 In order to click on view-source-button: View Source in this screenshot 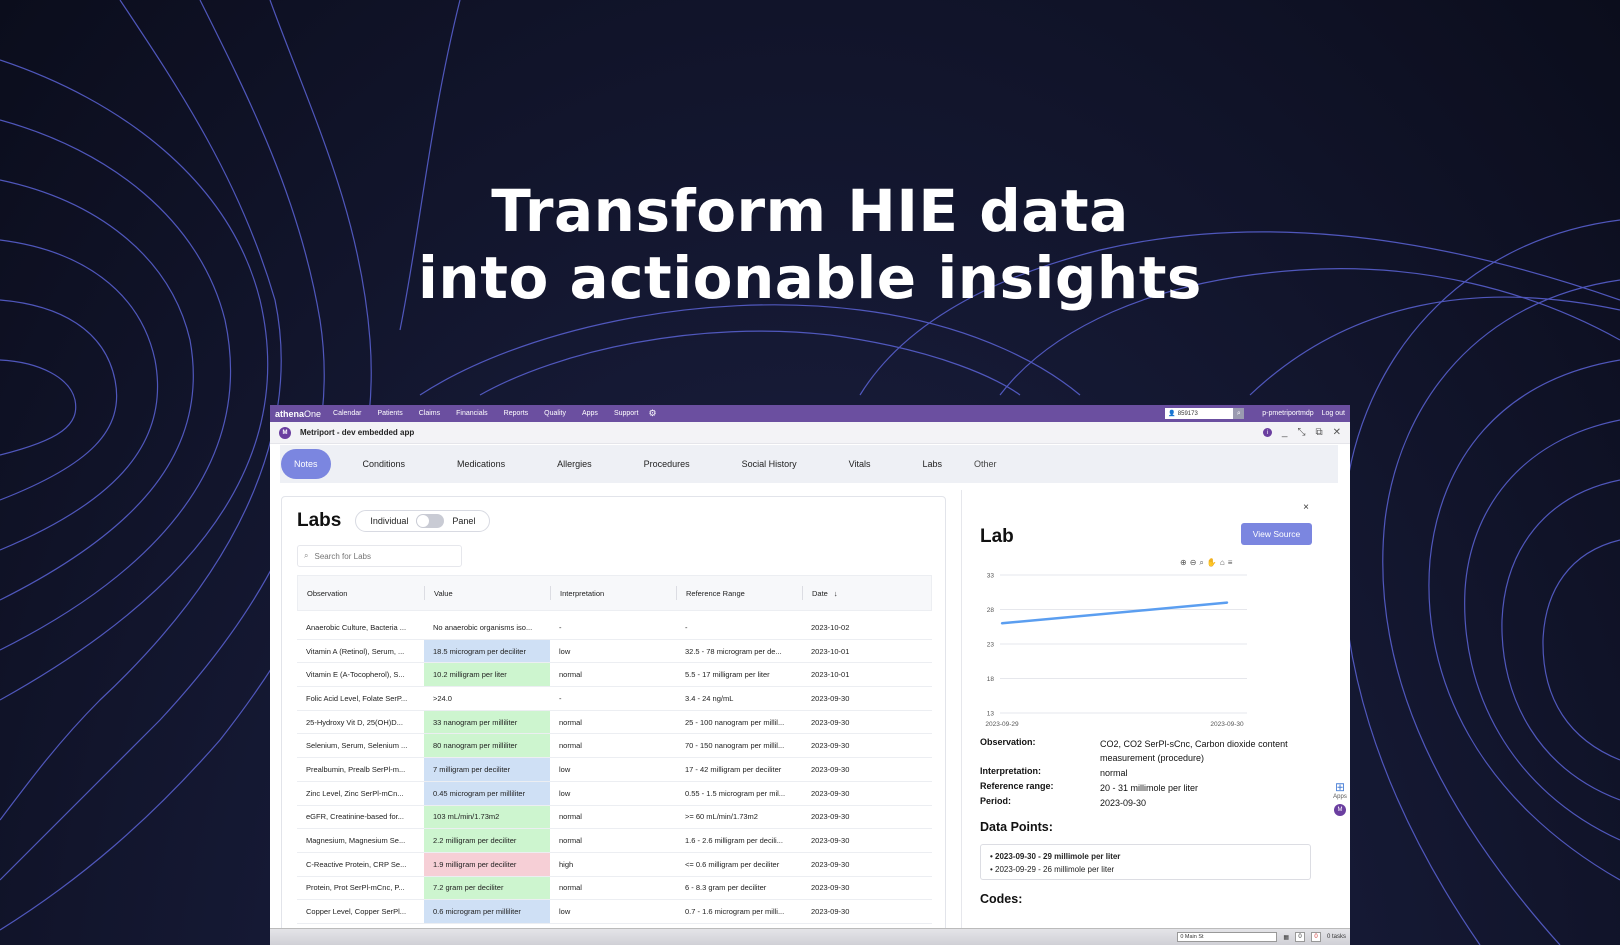, I will do `click(1276, 534)`.